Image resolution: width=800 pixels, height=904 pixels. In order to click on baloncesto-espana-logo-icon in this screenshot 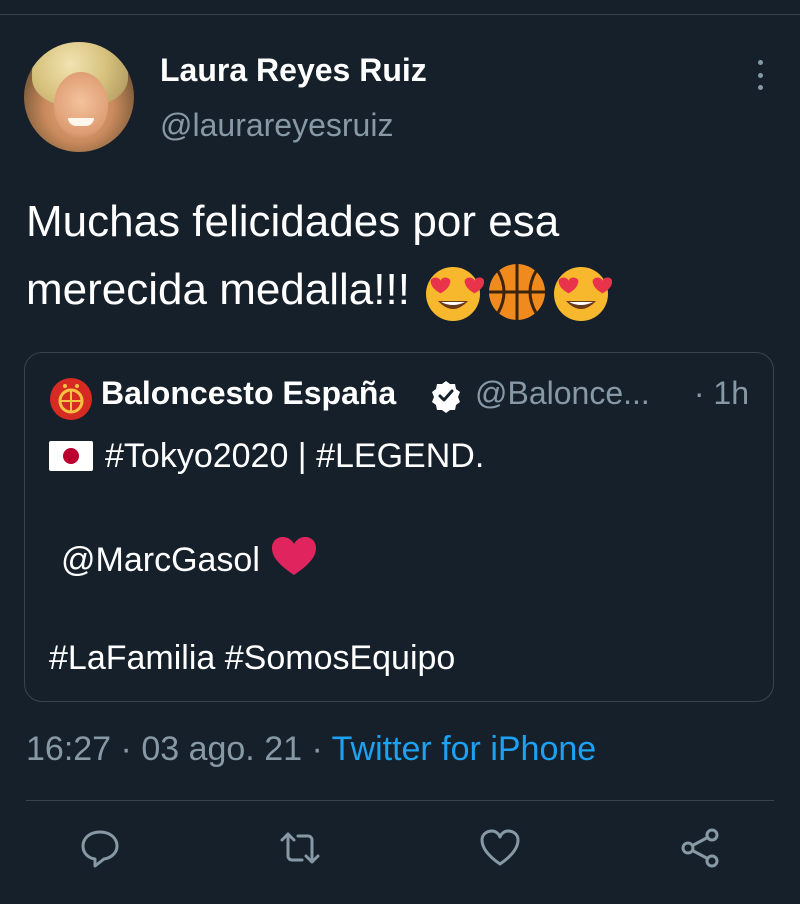, I will do `click(71, 399)`.